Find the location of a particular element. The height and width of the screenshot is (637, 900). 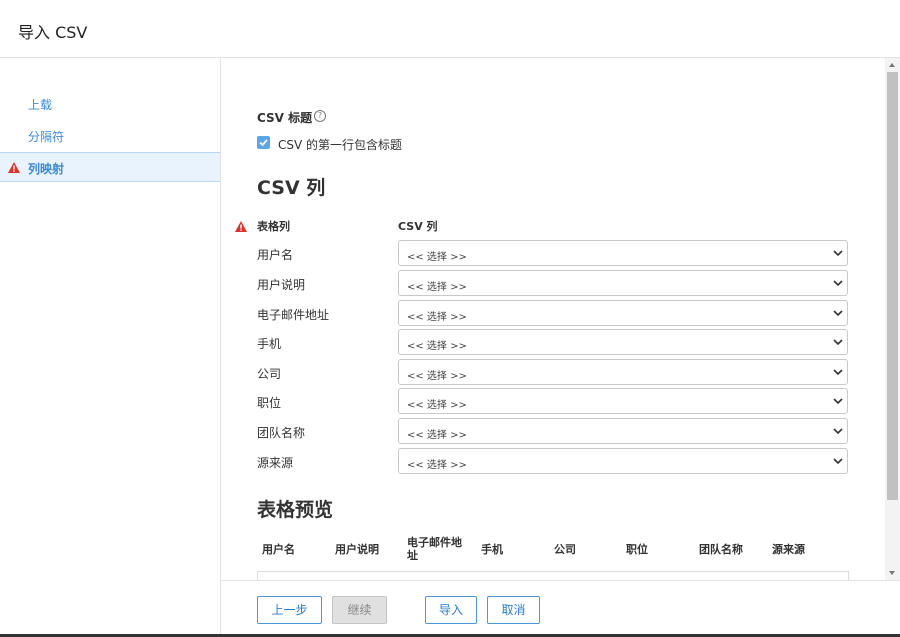

preview-column-header: 职位 is located at coordinates (637, 549).